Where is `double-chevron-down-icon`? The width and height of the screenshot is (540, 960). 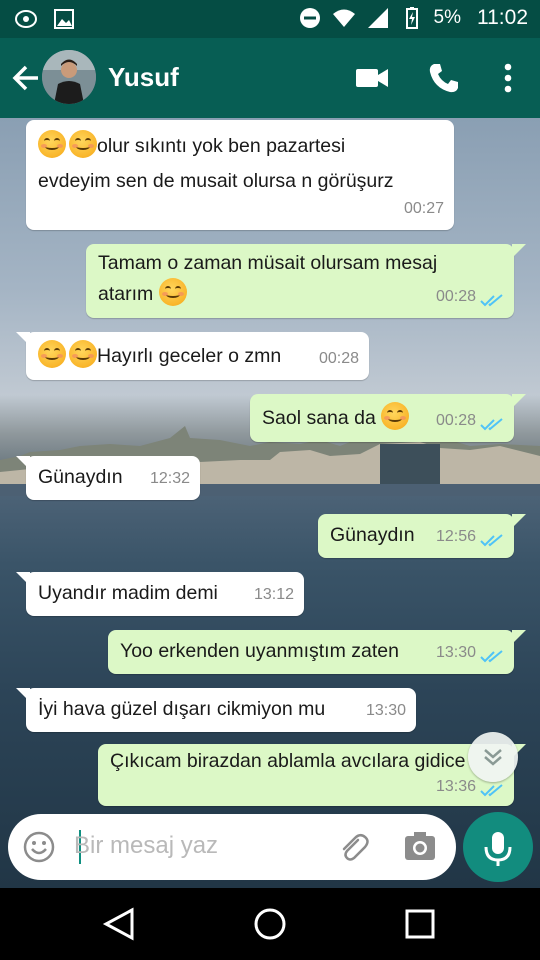 double-chevron-down-icon is located at coordinates (493, 757).